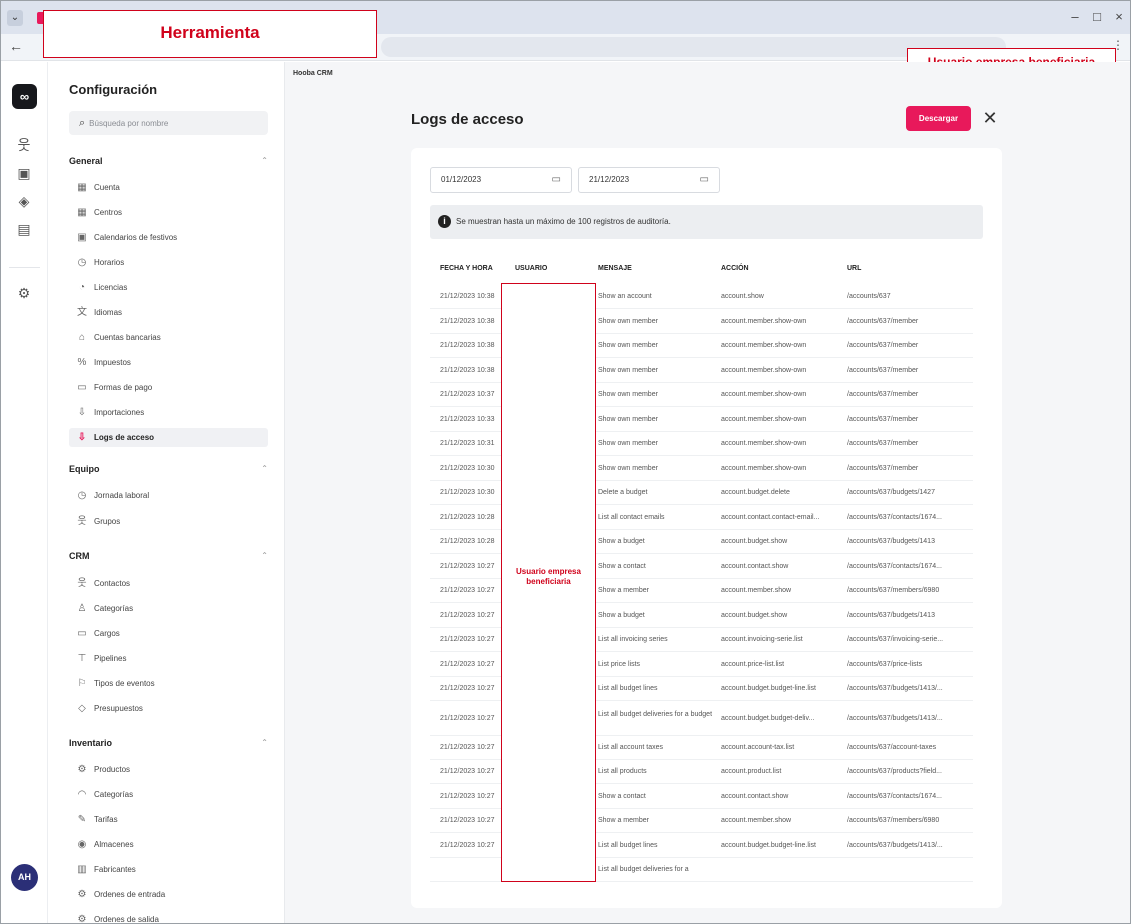 Image resolution: width=1131 pixels, height=924 pixels. I want to click on product-icon: ⚙, so click(82, 769).